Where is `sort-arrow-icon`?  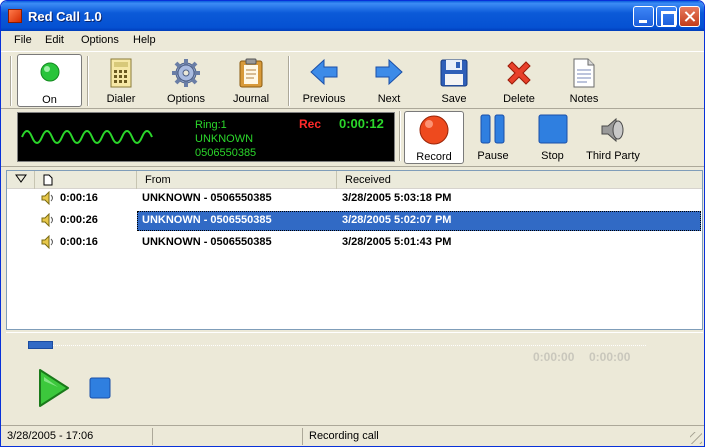
sort-arrow-icon is located at coordinates (21, 178).